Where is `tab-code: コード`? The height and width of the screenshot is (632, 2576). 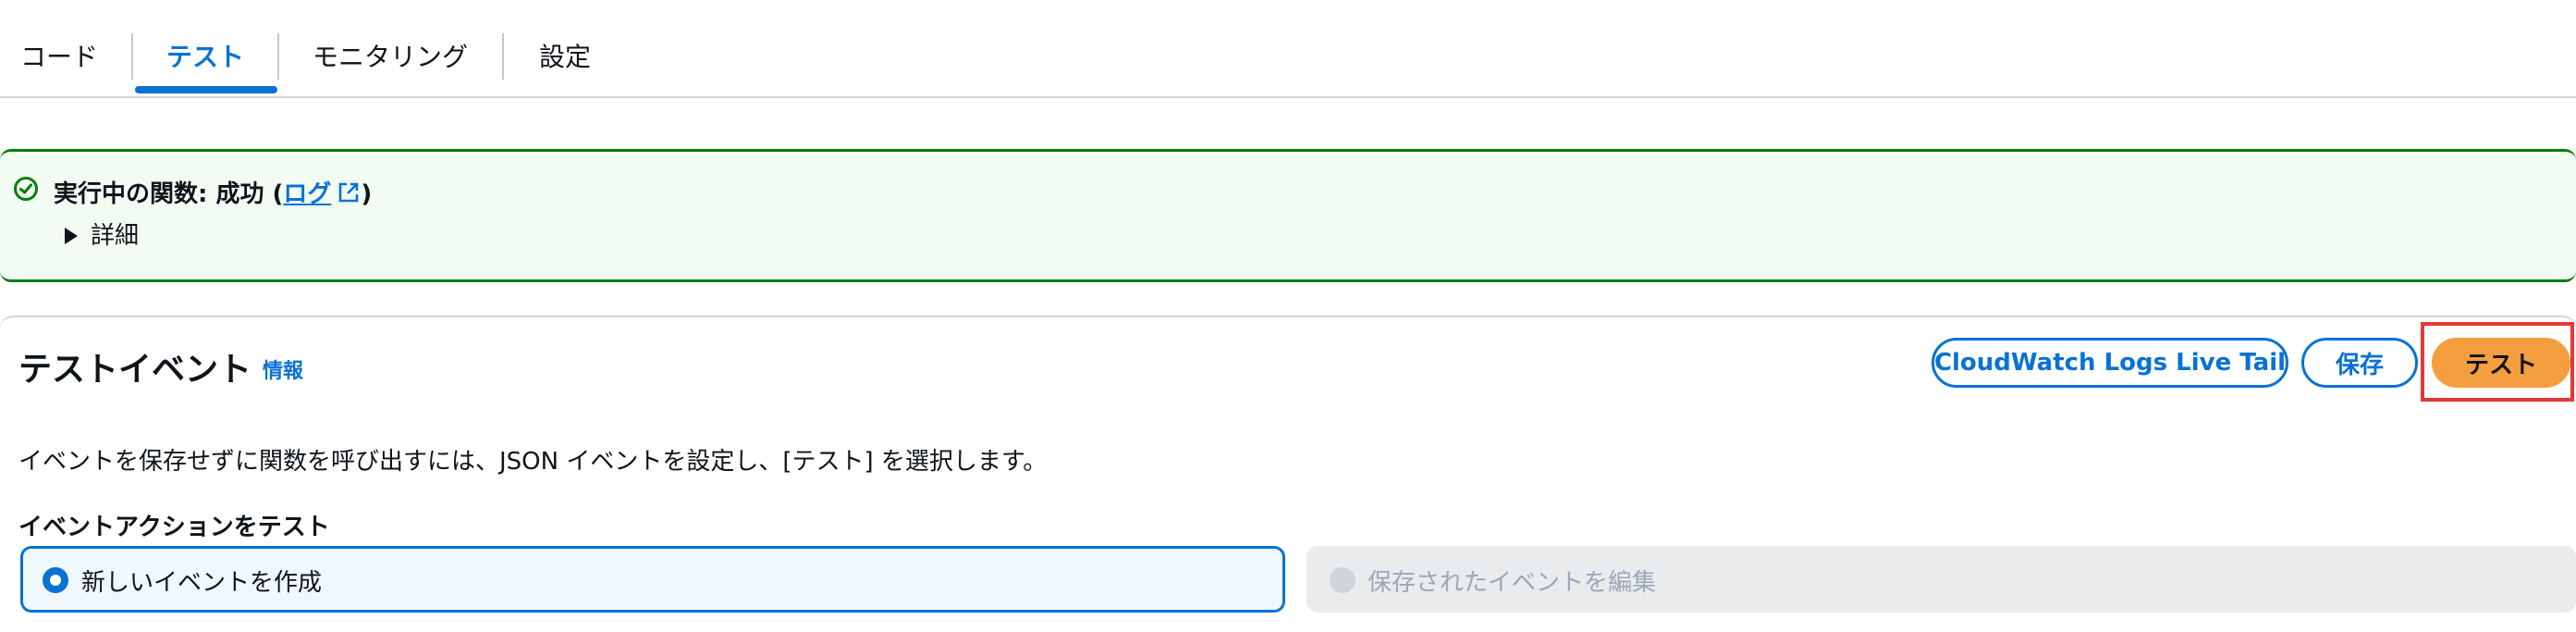
tab-code: コード is located at coordinates (59, 55).